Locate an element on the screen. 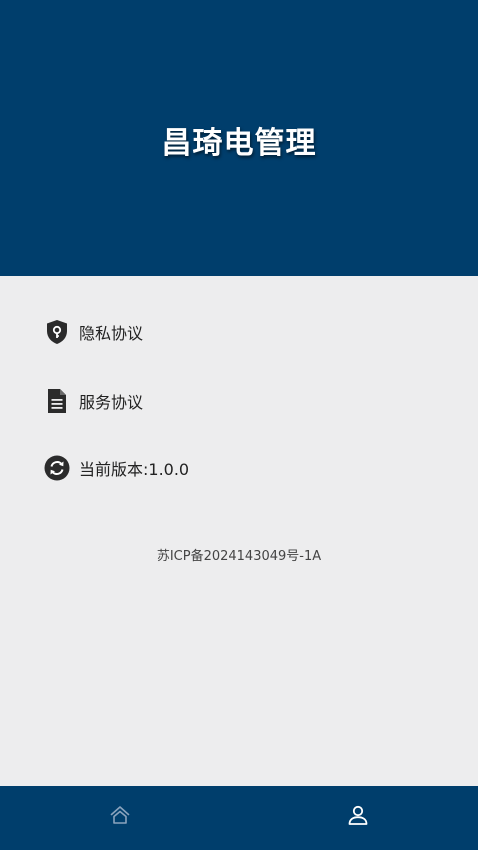 This screenshot has width=478, height=850. user-icon is located at coordinates (358, 817).